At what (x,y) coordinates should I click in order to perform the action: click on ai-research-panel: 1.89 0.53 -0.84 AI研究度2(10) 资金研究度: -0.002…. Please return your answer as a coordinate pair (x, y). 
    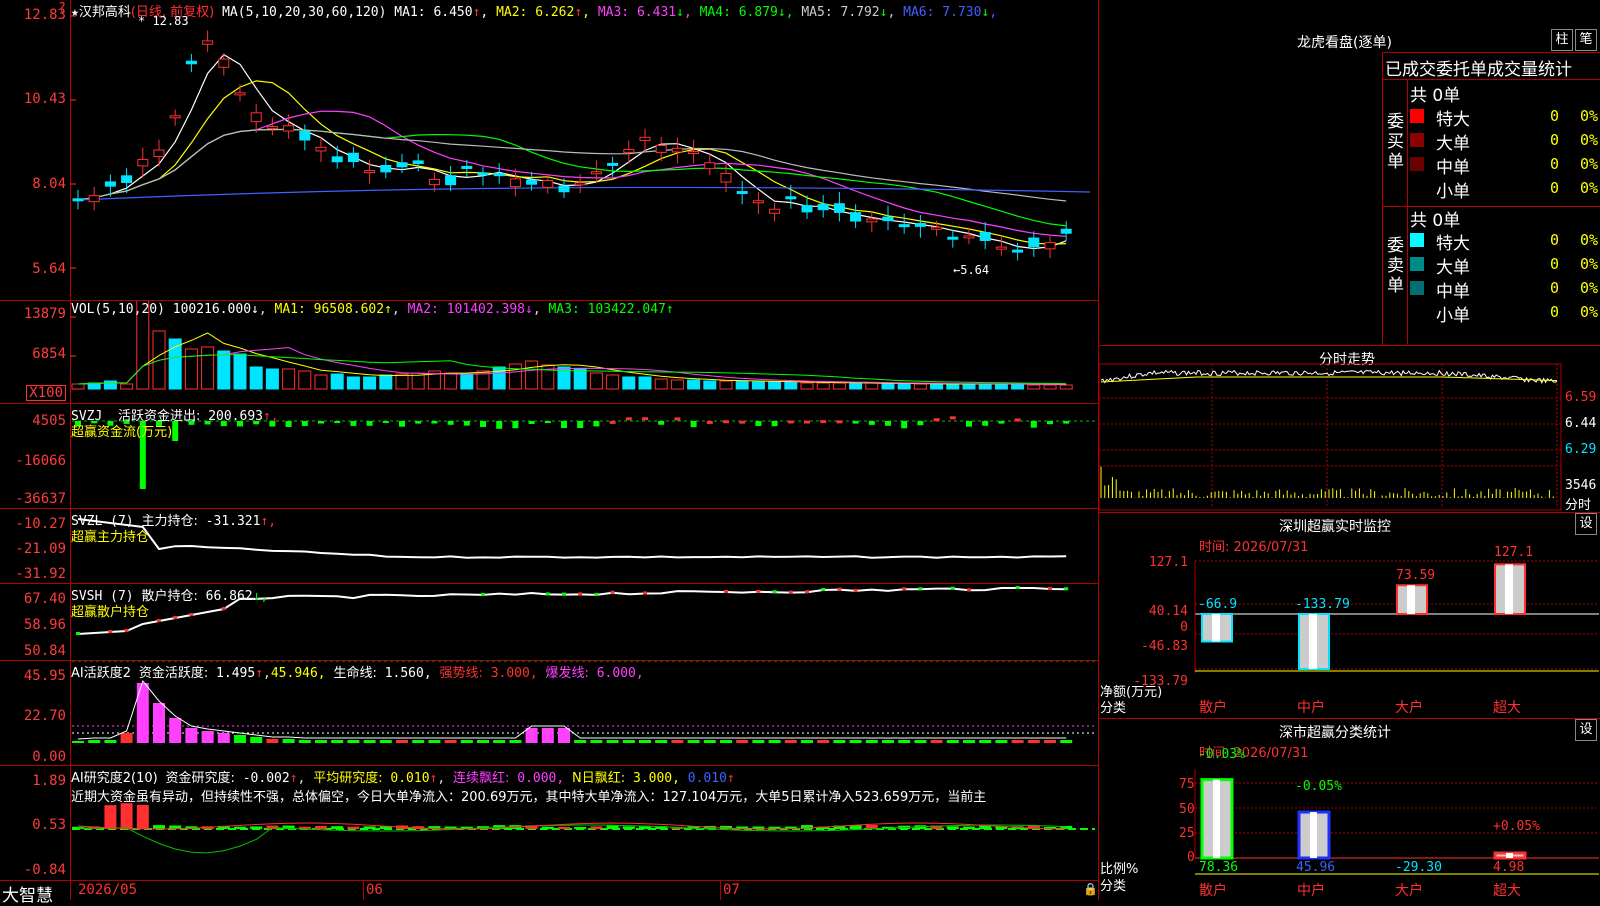
    Looking at the image, I should click on (549, 823).